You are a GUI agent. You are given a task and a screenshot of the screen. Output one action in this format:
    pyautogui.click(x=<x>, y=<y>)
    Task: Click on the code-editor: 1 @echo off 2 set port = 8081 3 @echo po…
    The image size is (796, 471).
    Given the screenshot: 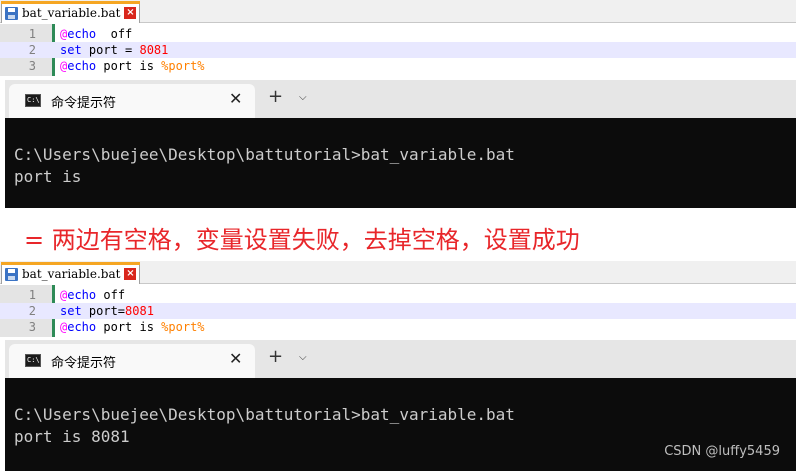 What is the action you would take?
    pyautogui.click(x=398, y=50)
    